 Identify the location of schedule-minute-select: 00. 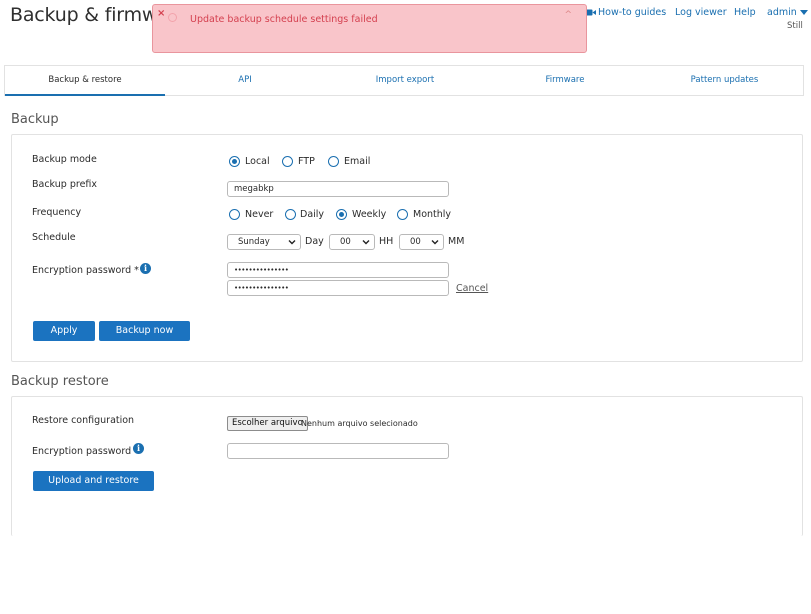
(421, 242).